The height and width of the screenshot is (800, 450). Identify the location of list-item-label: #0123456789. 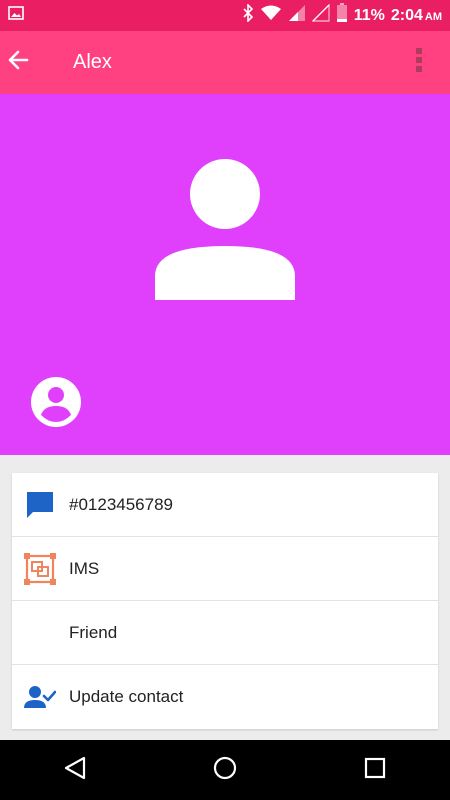
(121, 504).